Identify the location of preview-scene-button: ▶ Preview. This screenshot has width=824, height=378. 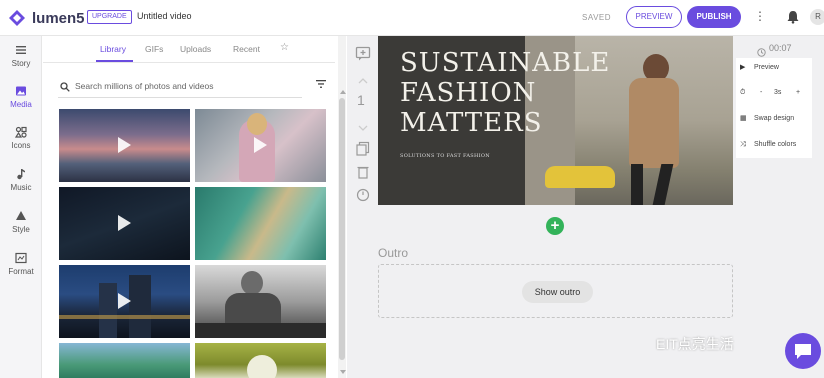
(759, 68).